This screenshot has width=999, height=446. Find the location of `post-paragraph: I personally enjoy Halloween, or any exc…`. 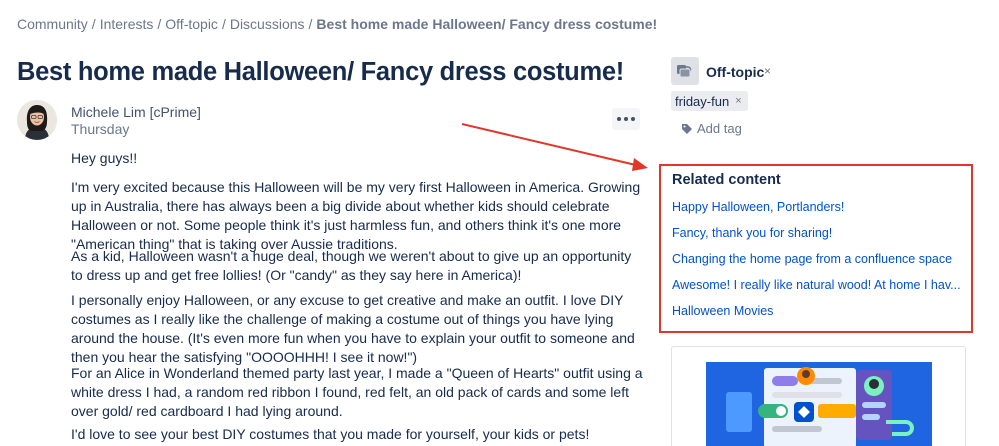

post-paragraph: I personally enjoy Halloween, or any exc… is located at coordinates (353, 328).